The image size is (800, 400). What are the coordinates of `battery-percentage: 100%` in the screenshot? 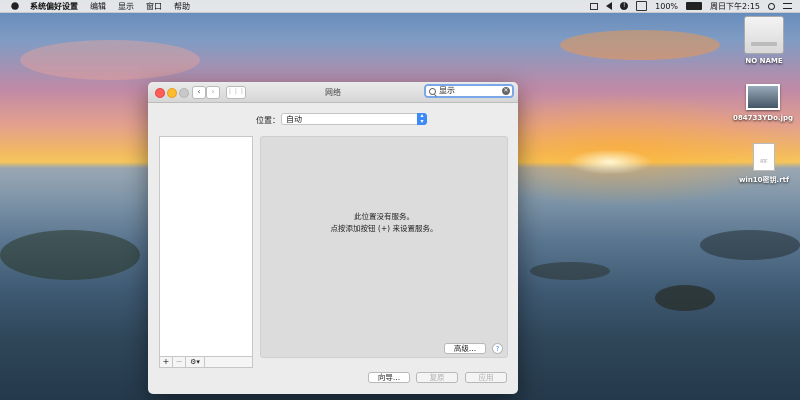 It's located at (667, 6).